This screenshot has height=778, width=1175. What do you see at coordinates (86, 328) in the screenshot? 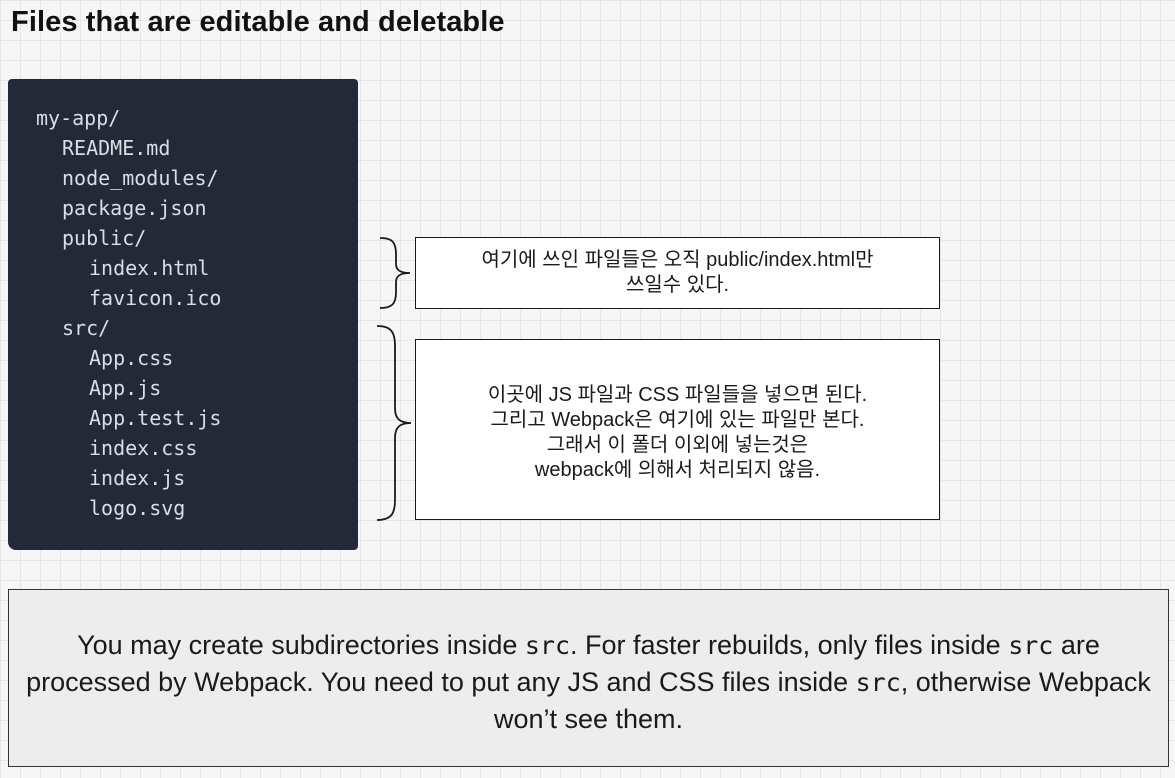
I see `tree-item-src: src/` at bounding box center [86, 328].